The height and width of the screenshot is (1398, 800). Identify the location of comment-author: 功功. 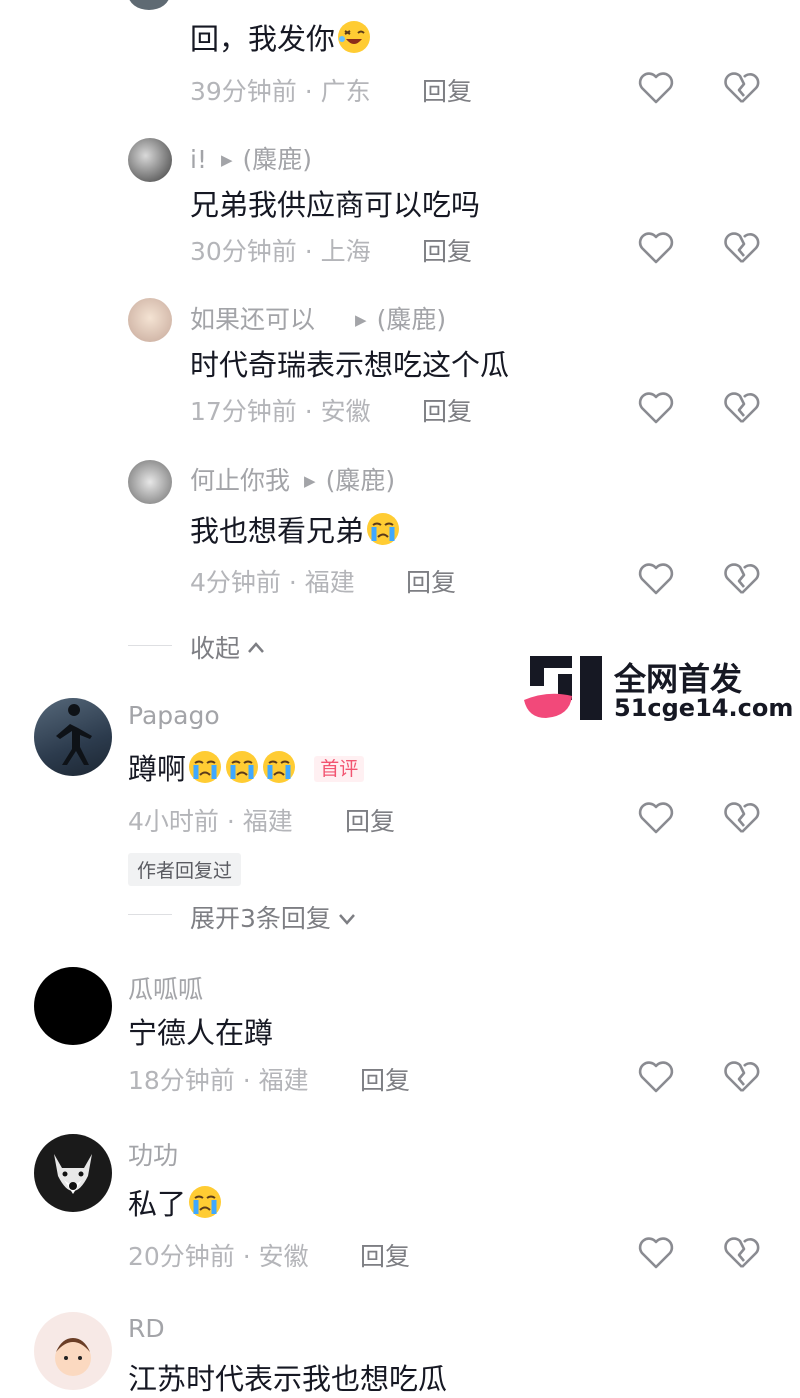
(153, 1154).